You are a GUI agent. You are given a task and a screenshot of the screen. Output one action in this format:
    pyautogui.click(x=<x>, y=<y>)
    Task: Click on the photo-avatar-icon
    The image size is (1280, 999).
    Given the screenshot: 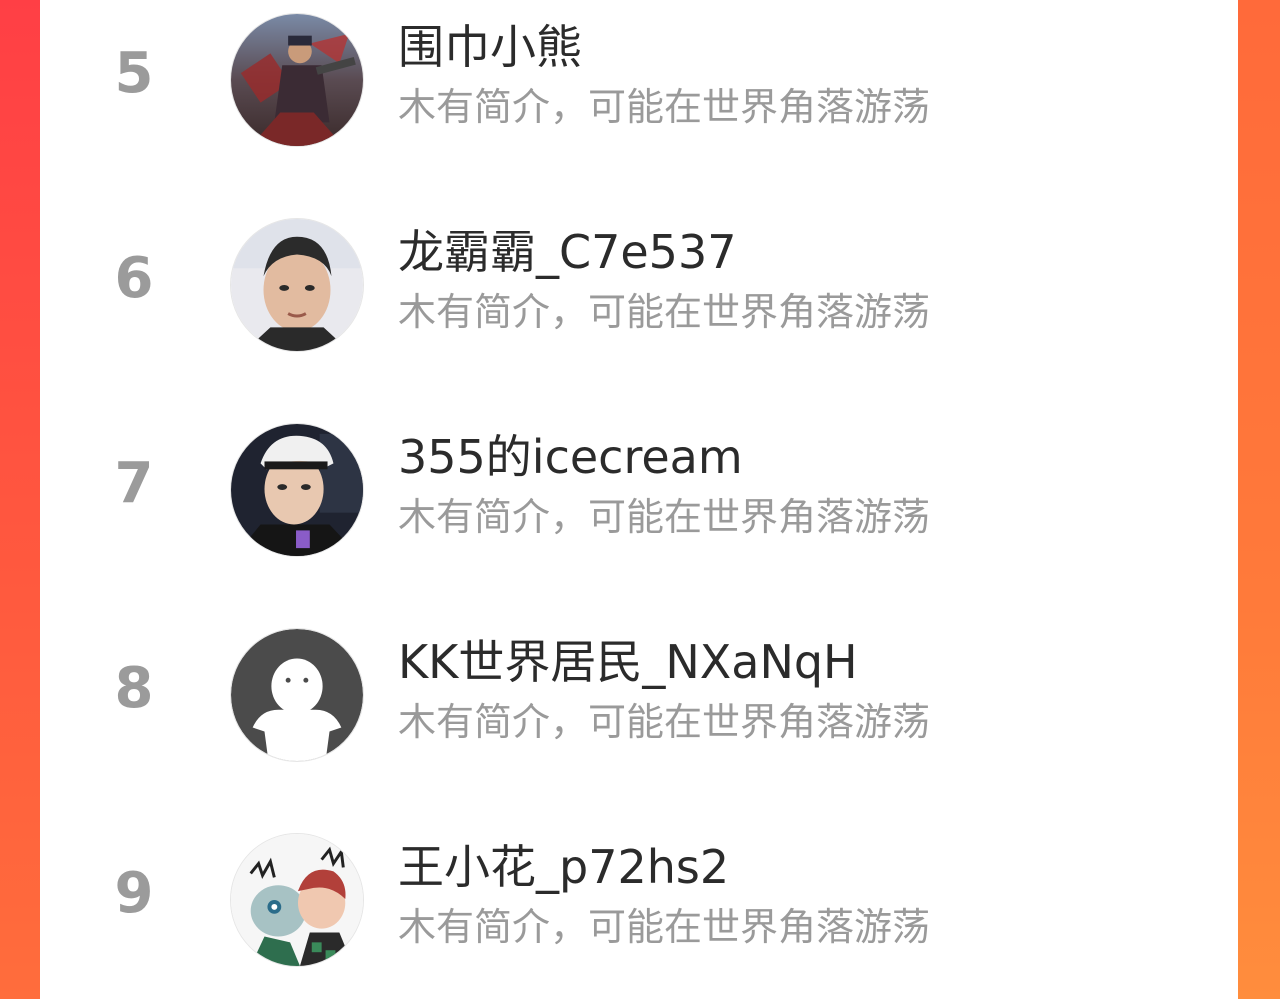 What is the action you would take?
    pyautogui.click(x=297, y=285)
    